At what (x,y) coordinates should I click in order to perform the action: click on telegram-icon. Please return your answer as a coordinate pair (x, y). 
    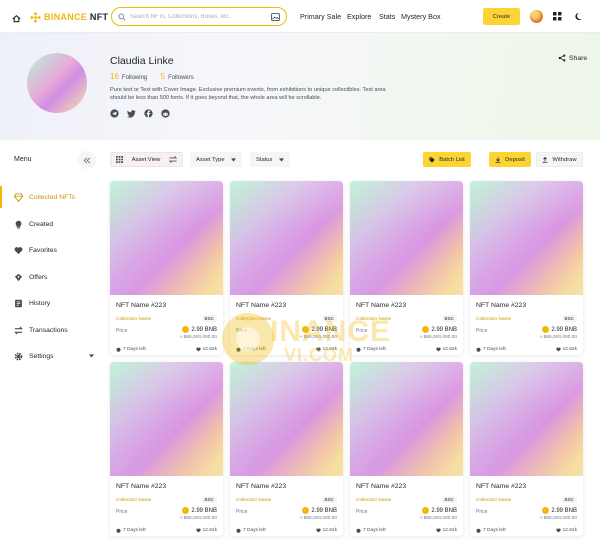
    Looking at the image, I should click on (114, 113).